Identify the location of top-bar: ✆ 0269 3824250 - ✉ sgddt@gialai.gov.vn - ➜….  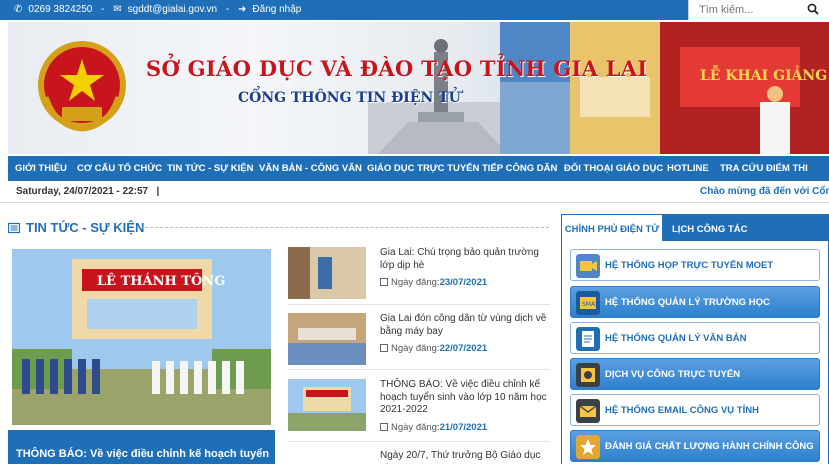
(414, 10).